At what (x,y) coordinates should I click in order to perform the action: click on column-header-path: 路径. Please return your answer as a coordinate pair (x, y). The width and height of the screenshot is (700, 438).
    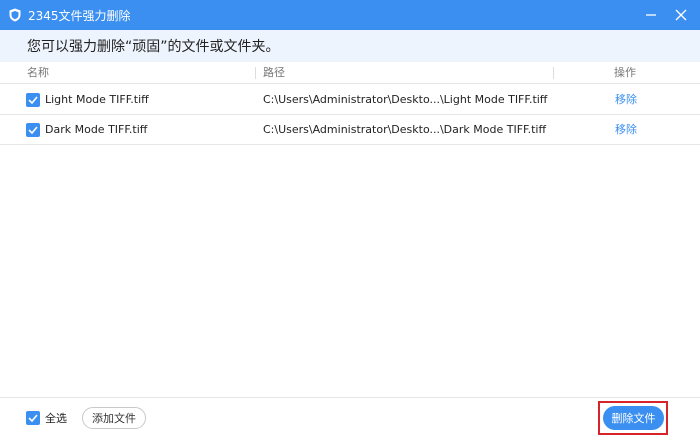
    Looking at the image, I should click on (274, 72).